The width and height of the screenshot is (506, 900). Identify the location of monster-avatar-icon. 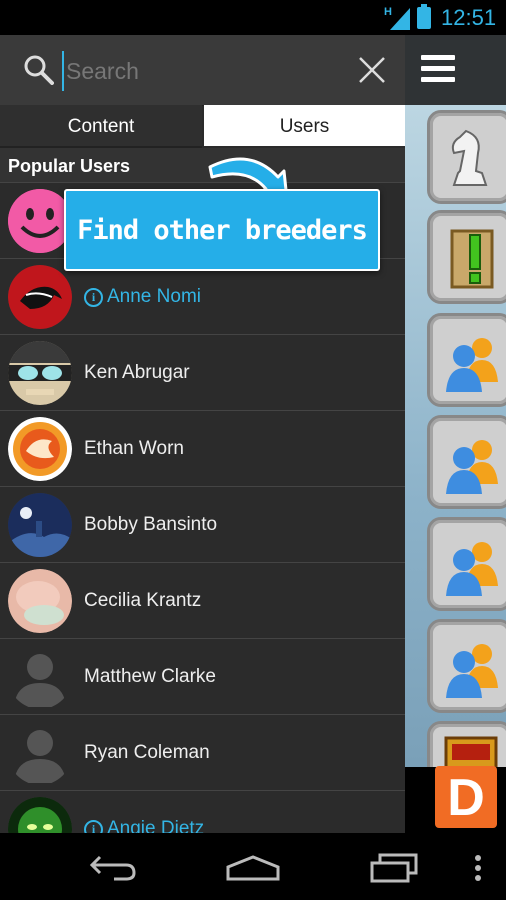
(40, 815).